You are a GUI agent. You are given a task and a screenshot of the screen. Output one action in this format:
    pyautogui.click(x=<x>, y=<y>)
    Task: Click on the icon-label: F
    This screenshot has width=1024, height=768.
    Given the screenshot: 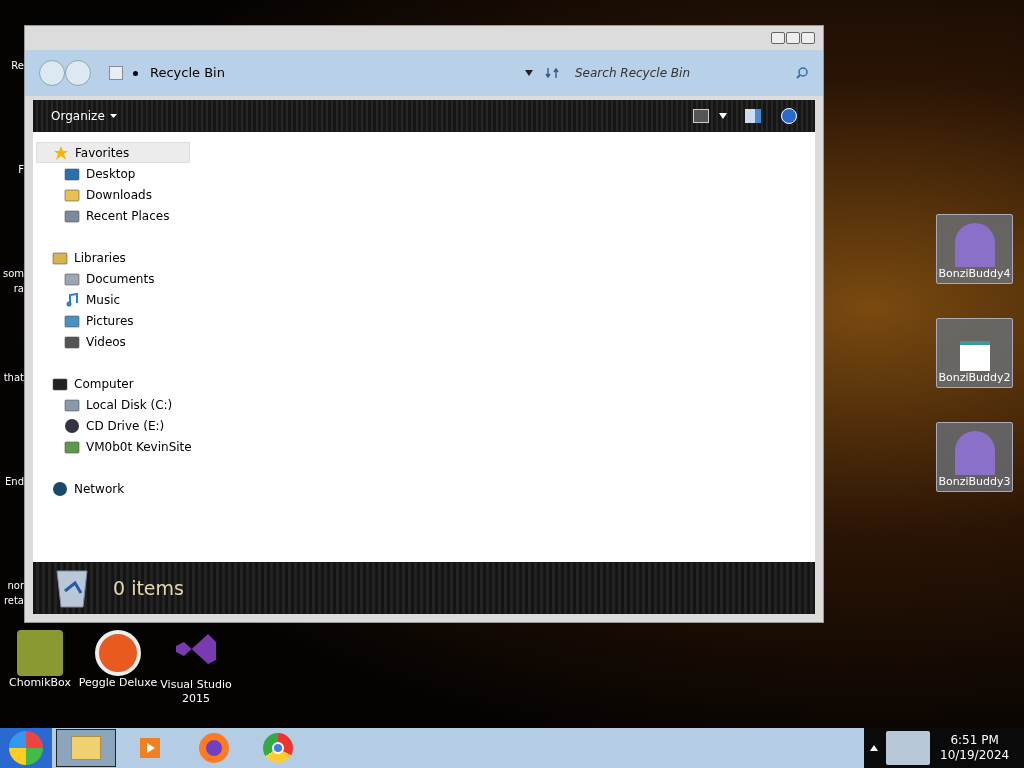 What is the action you would take?
    pyautogui.click(x=21, y=170)
    